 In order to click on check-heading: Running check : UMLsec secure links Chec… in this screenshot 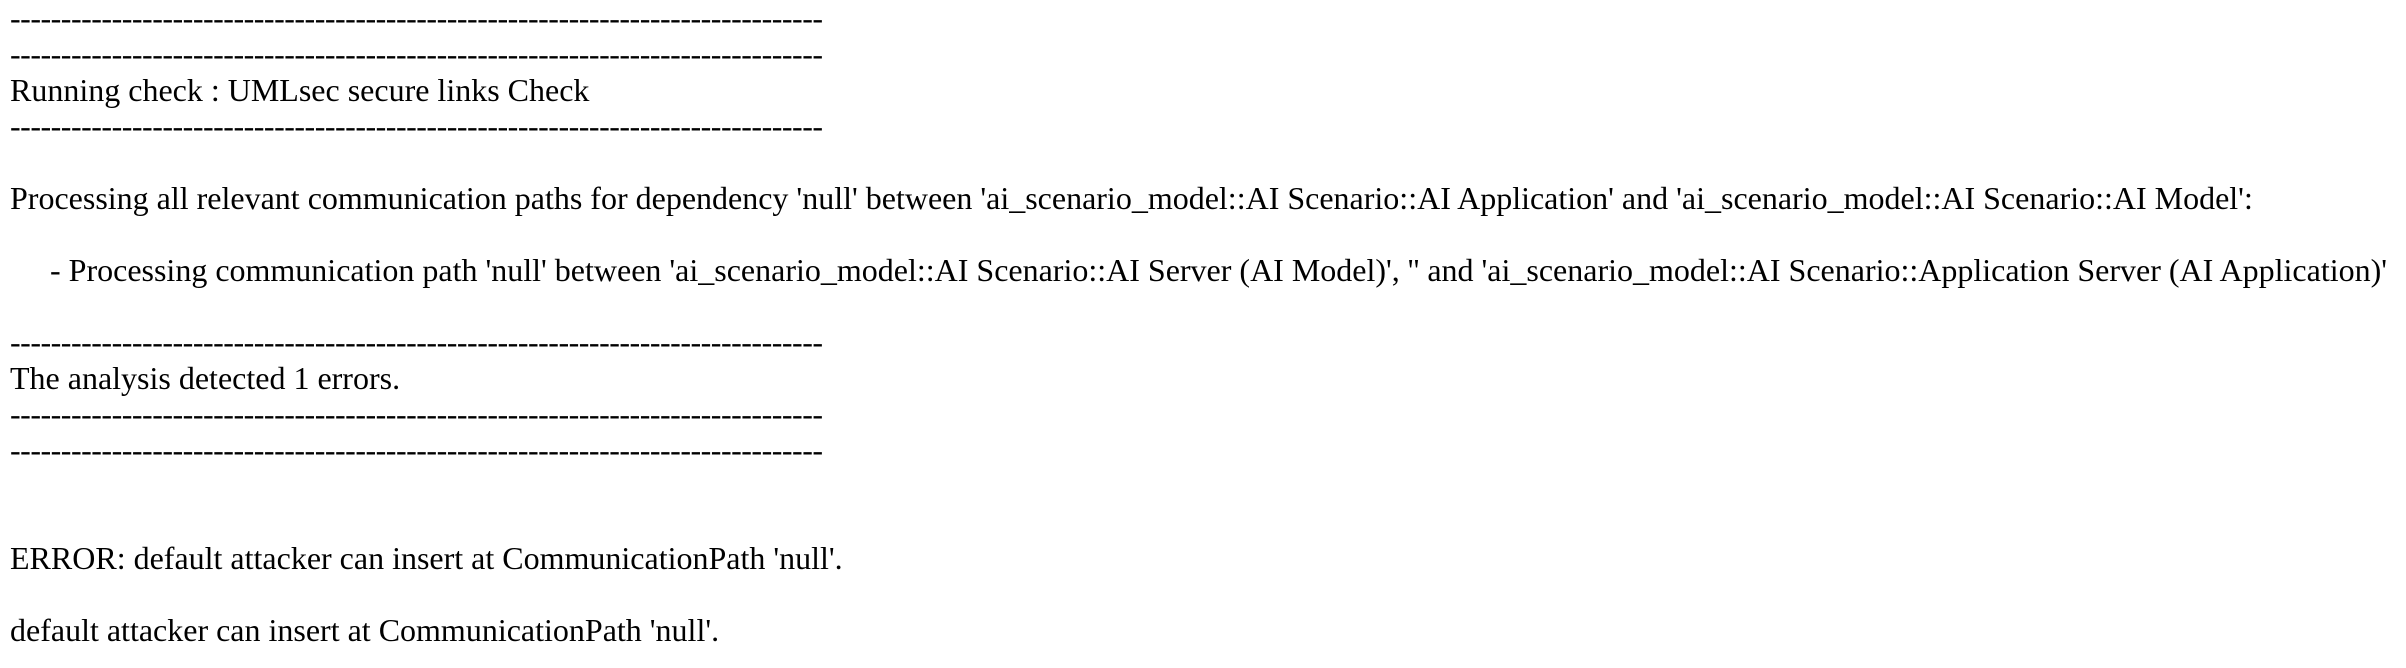, I will do `click(300, 90)`.